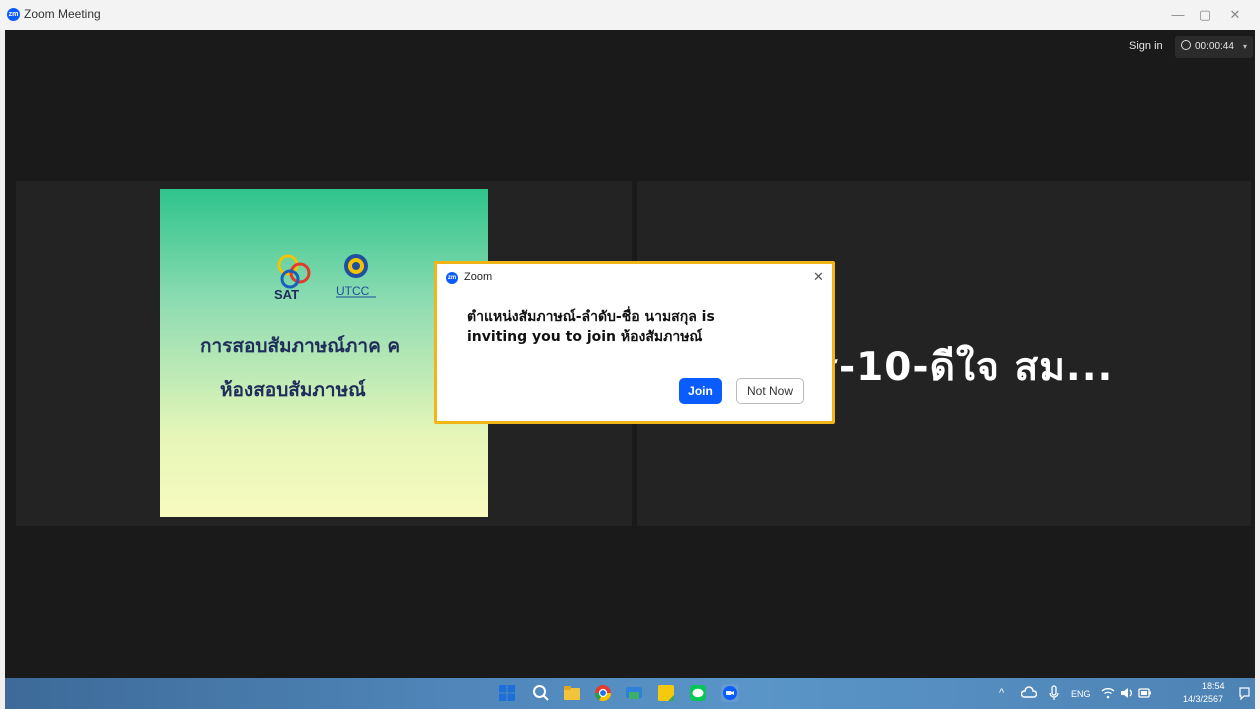 This screenshot has width=1260, height=709. Describe the element at coordinates (818, 277) in the screenshot. I see `dialog-close-button: ✕` at that location.